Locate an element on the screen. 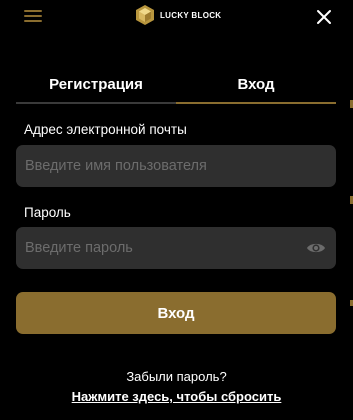  eye-icon is located at coordinates (316, 248).